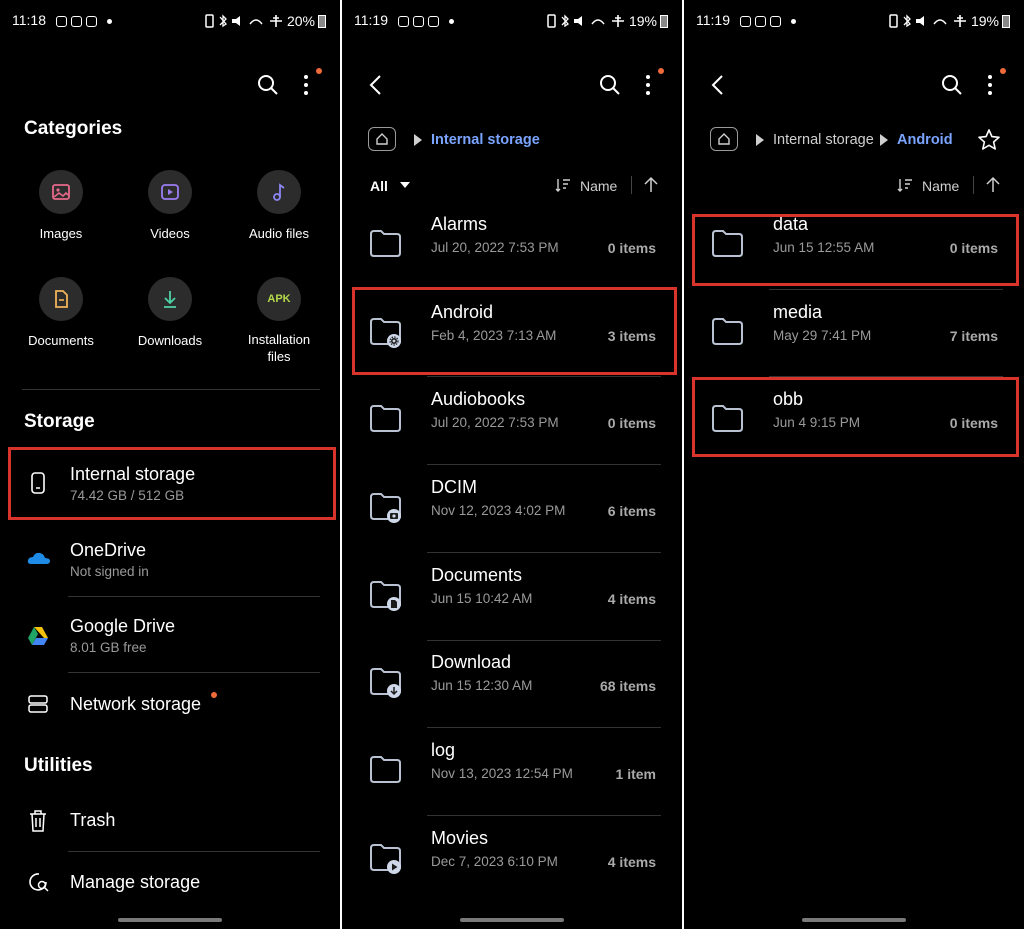  I want to click on category-audio-files: Audio files, so click(279, 205).